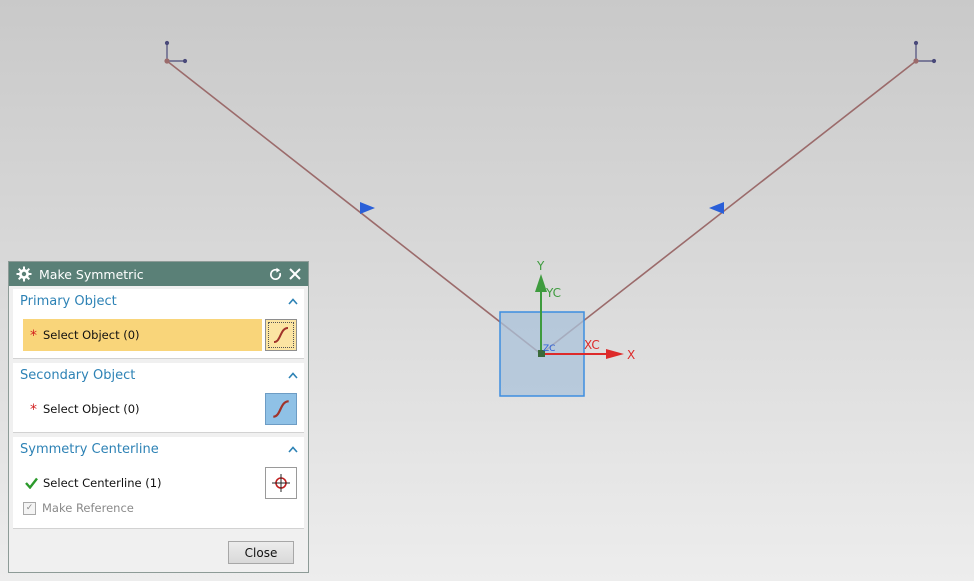 This screenshot has width=974, height=581. Describe the element at coordinates (592, 345) in the screenshot. I see `axis-label-xc: XC` at that location.